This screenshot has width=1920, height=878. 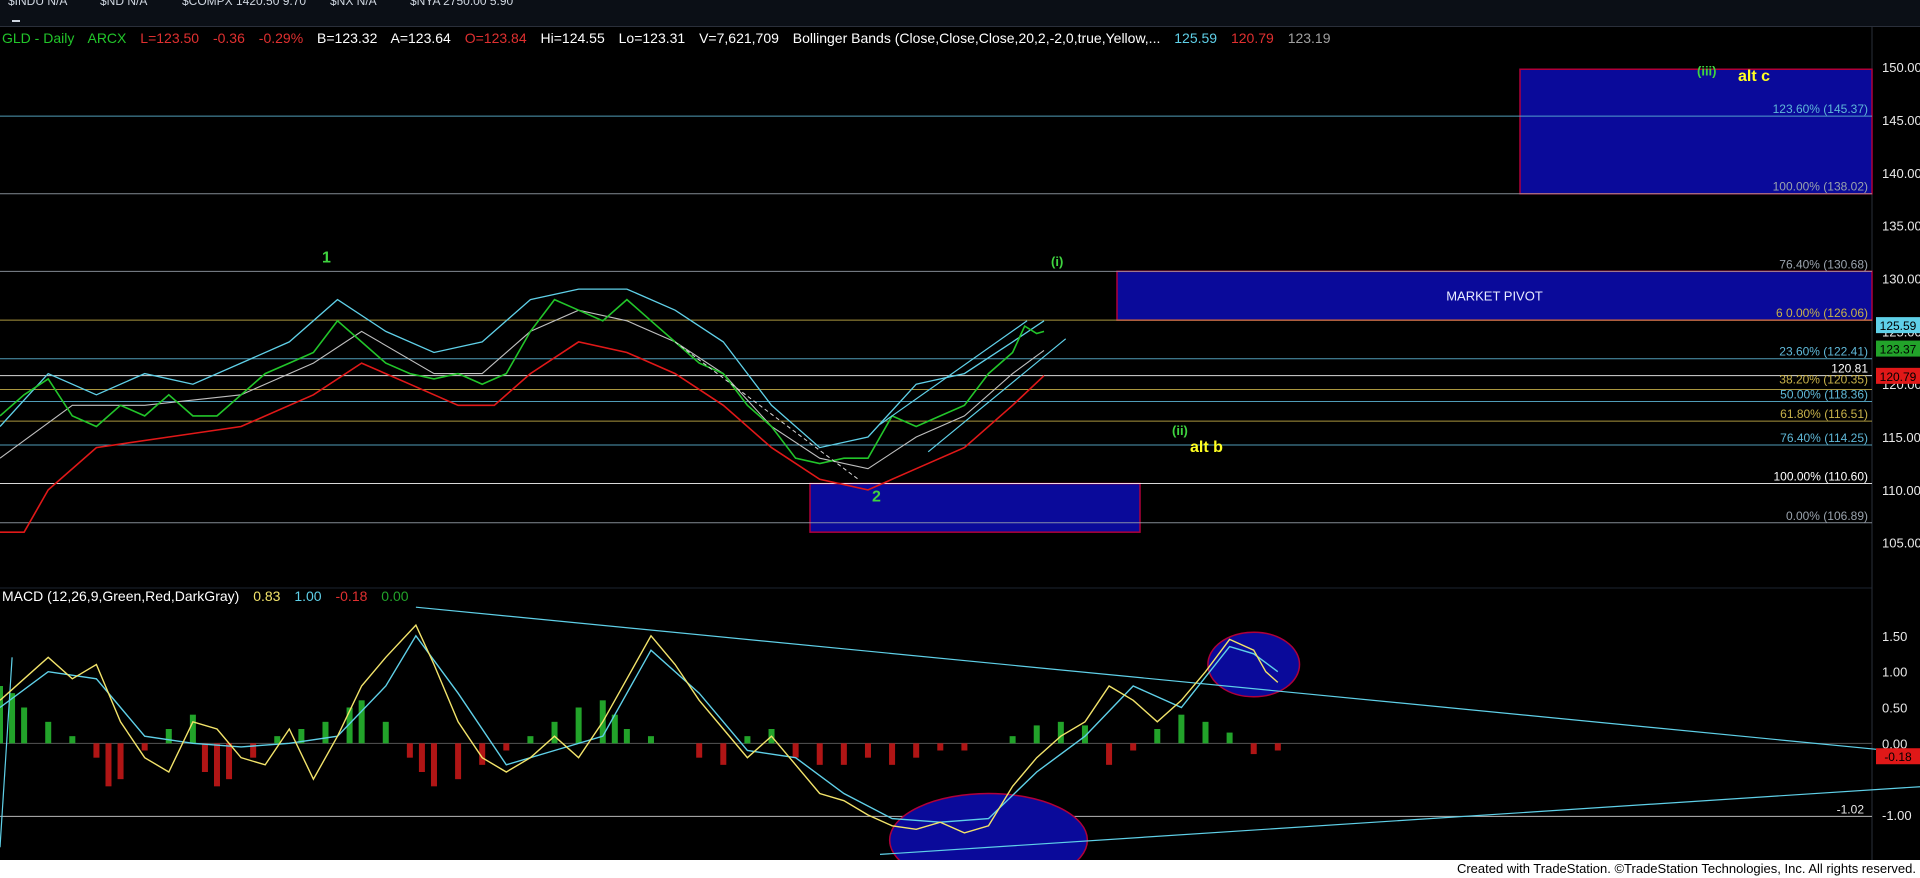 I want to click on price-axis-tick-7: 140.00, so click(x=1901, y=173).